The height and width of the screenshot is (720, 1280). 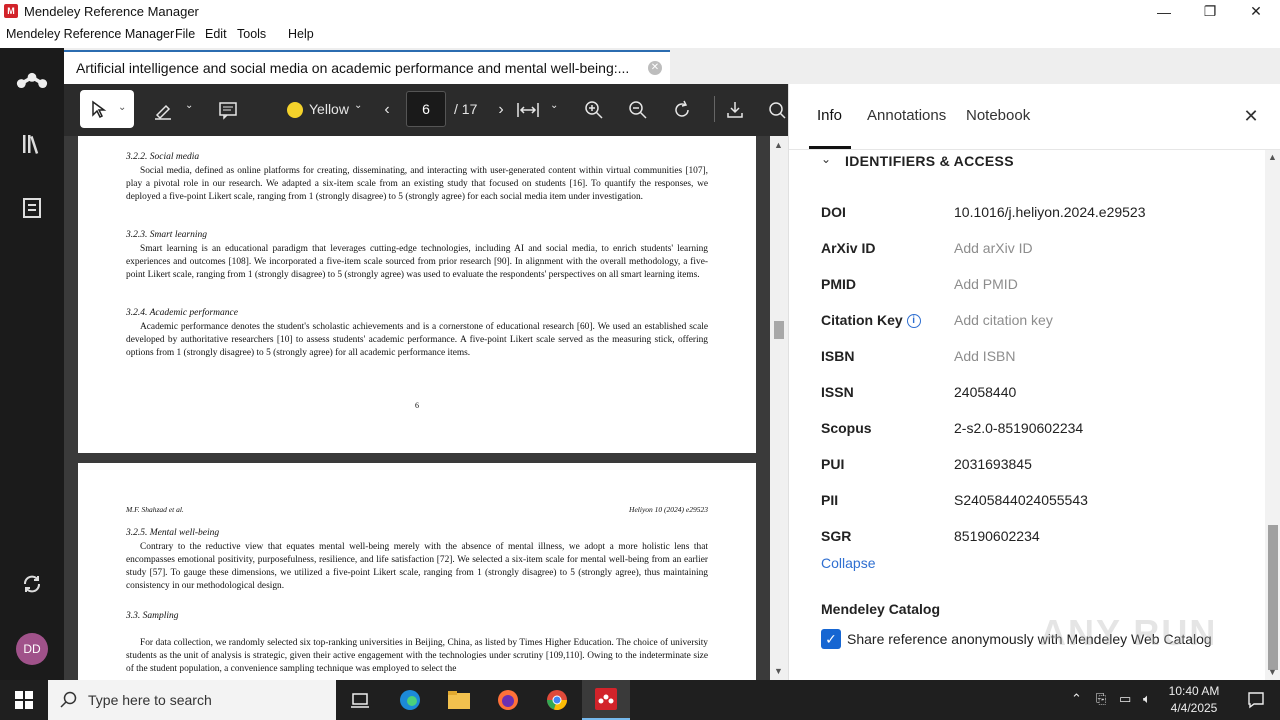 I want to click on share-catalog-checkbox: ✓, so click(x=831, y=639).